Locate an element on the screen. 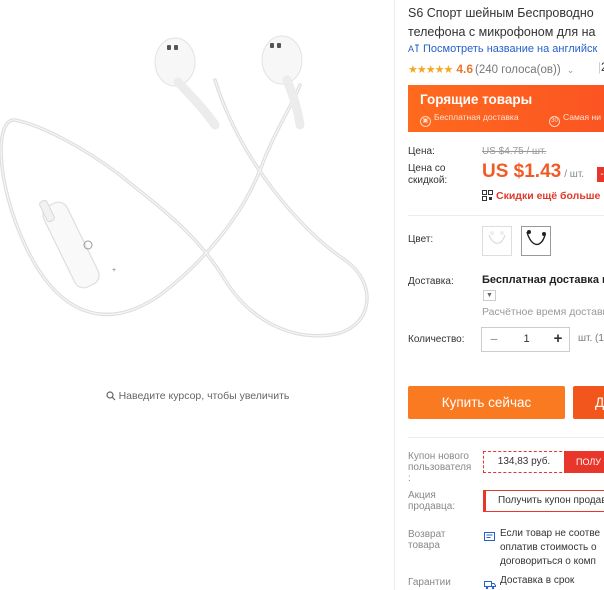 This screenshot has height=590, width=604. promo-title: Горящие товары is located at coordinates (476, 99).